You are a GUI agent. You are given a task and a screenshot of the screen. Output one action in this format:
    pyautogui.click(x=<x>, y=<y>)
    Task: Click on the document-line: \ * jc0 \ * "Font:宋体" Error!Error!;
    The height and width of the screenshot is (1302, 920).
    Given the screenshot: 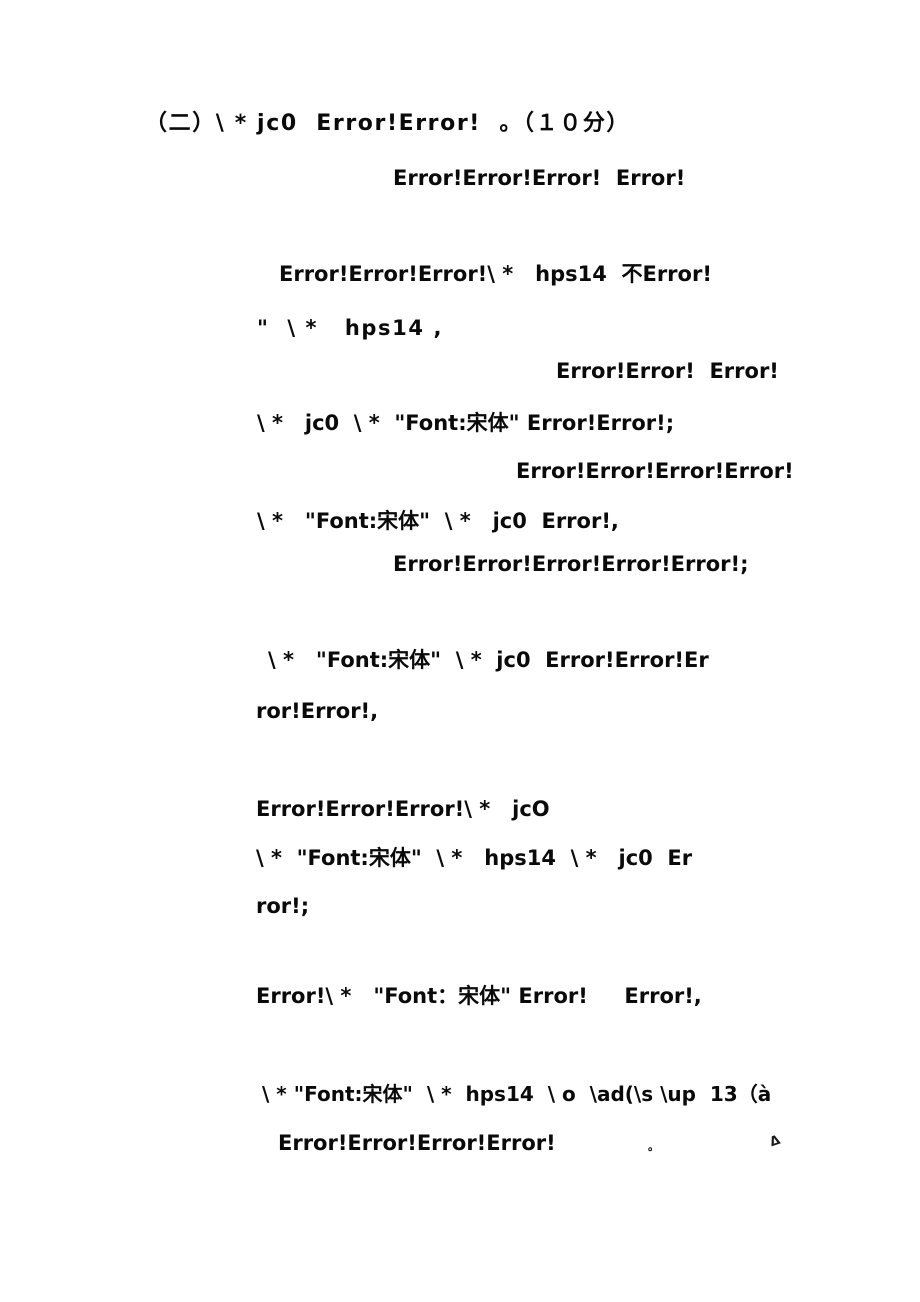 What is the action you would take?
    pyautogui.click(x=466, y=423)
    